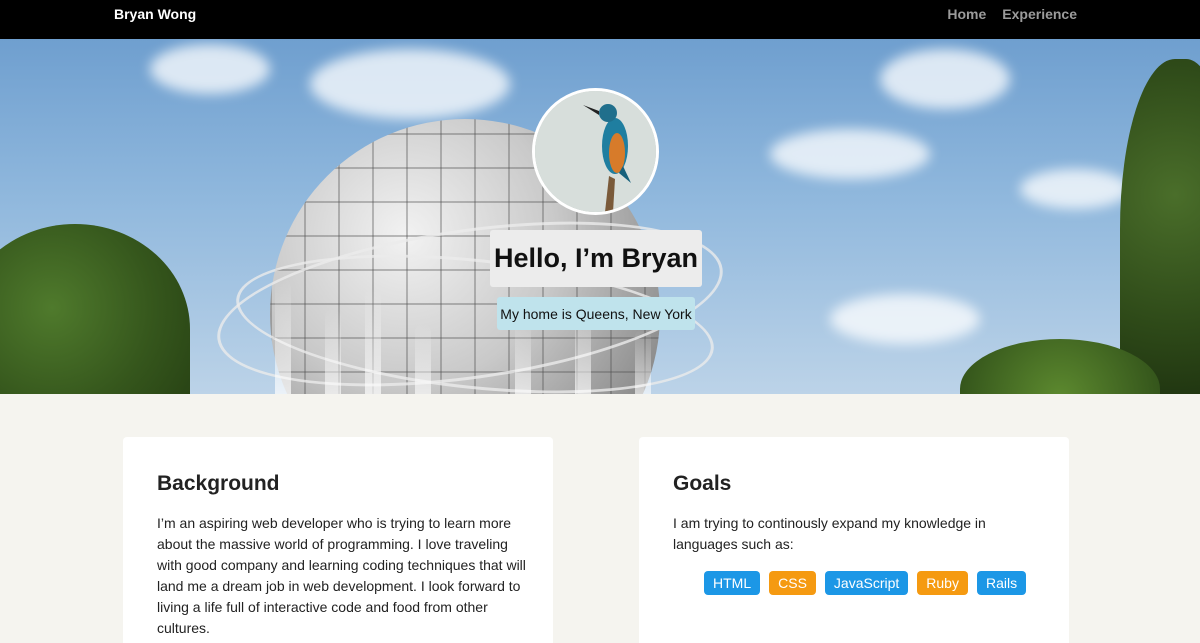  I want to click on hero-location-badge: My home is Queens, New York, so click(596, 313).